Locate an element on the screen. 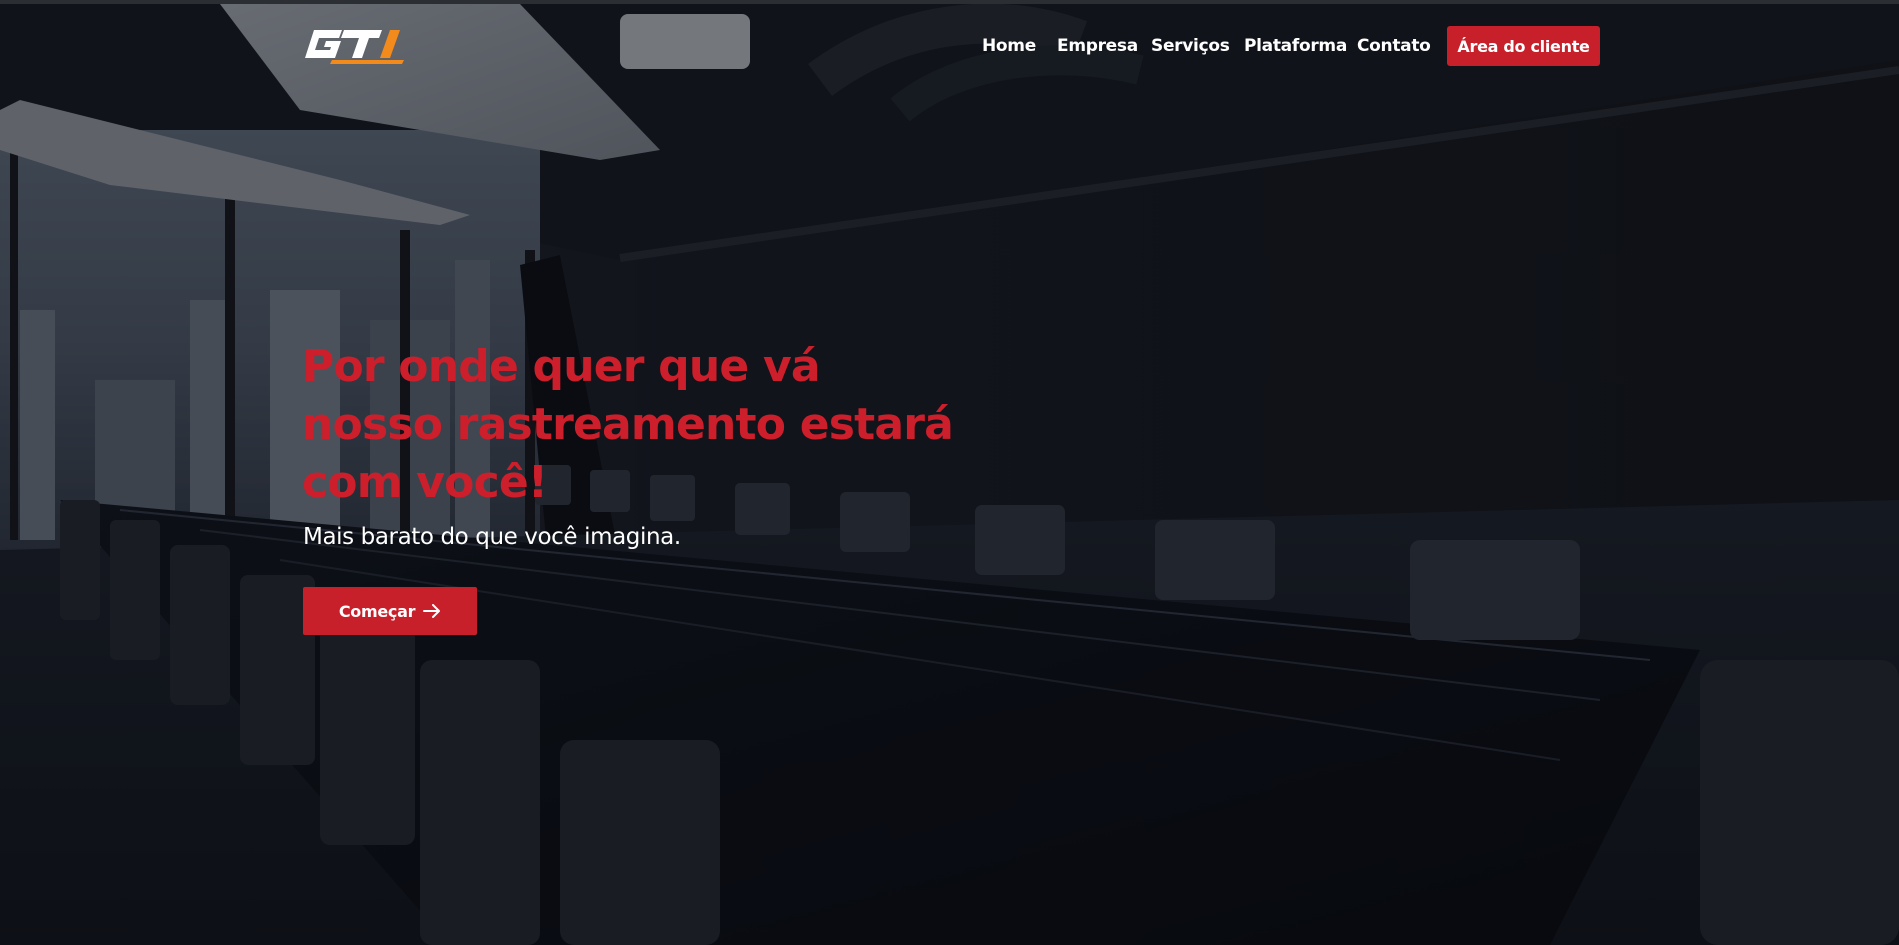 This screenshot has width=1899, height=945. arrow-right-icon is located at coordinates (432, 611).